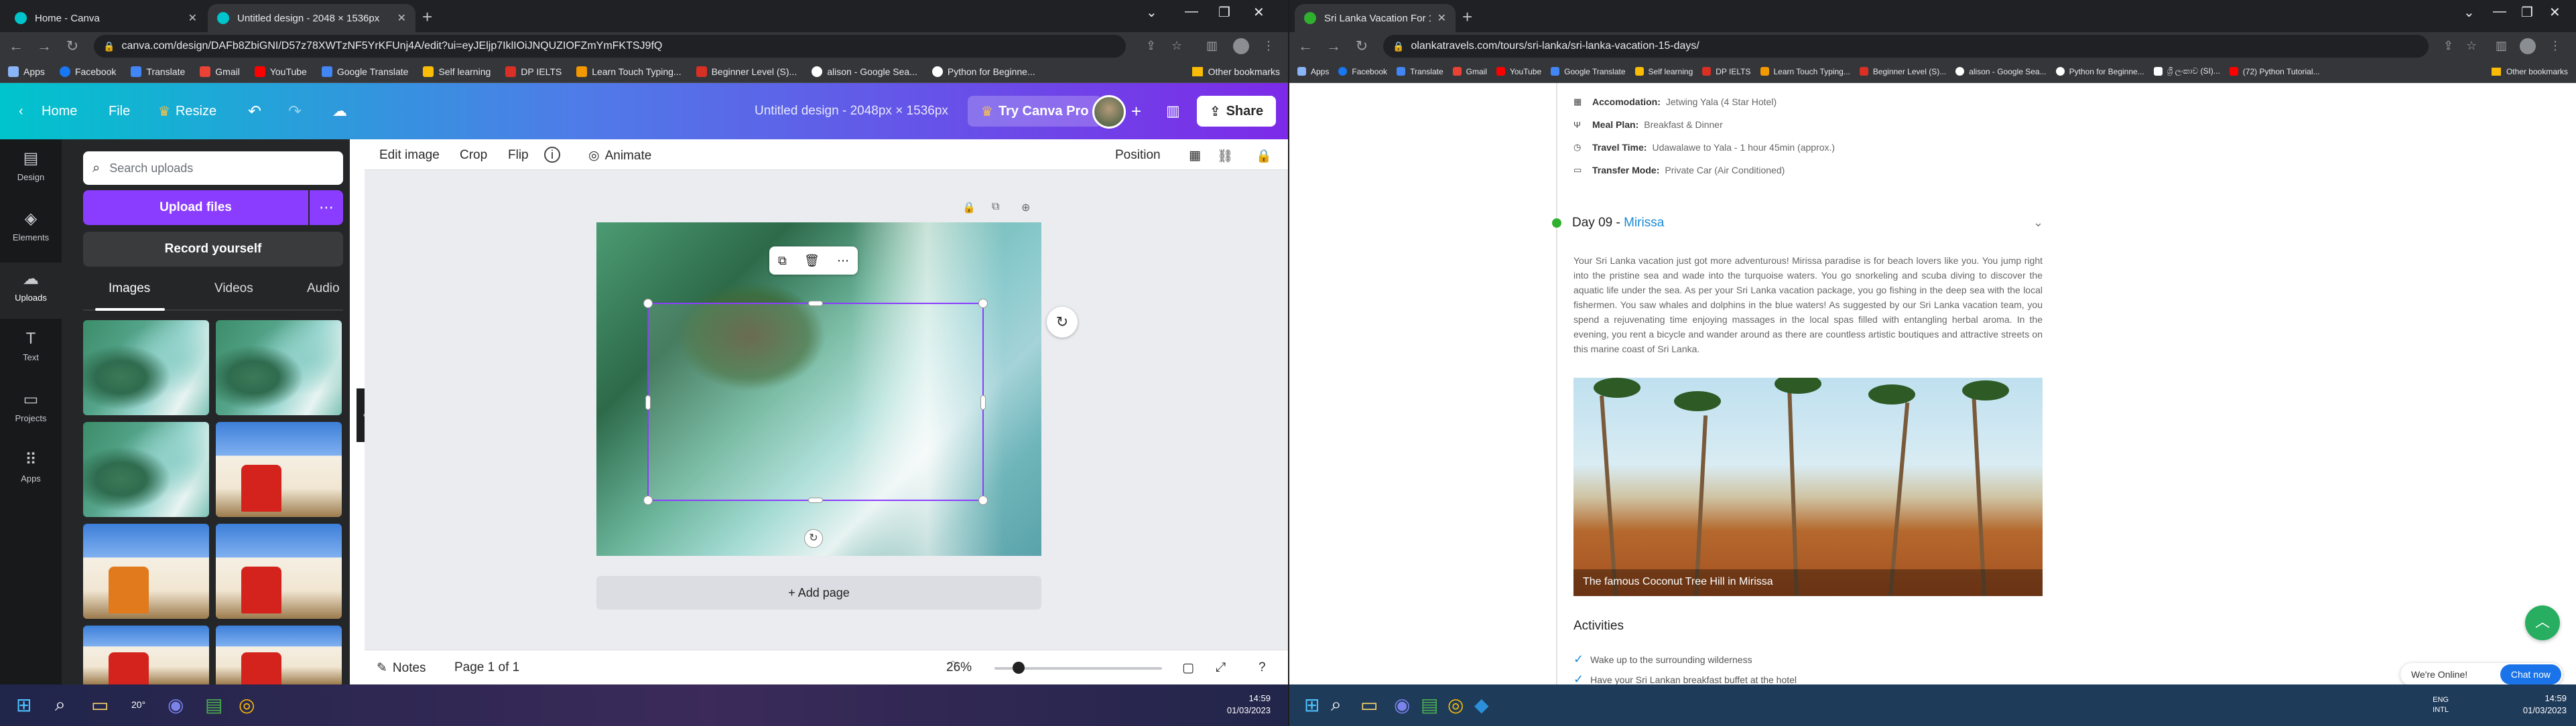 The image size is (2576, 726). What do you see at coordinates (1236, 112) in the screenshot?
I see `share-button: ⇪ Share` at bounding box center [1236, 112].